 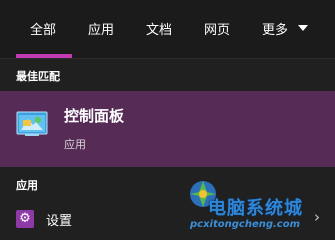 What do you see at coordinates (217, 30) in the screenshot?
I see `tab-web: 网页` at bounding box center [217, 30].